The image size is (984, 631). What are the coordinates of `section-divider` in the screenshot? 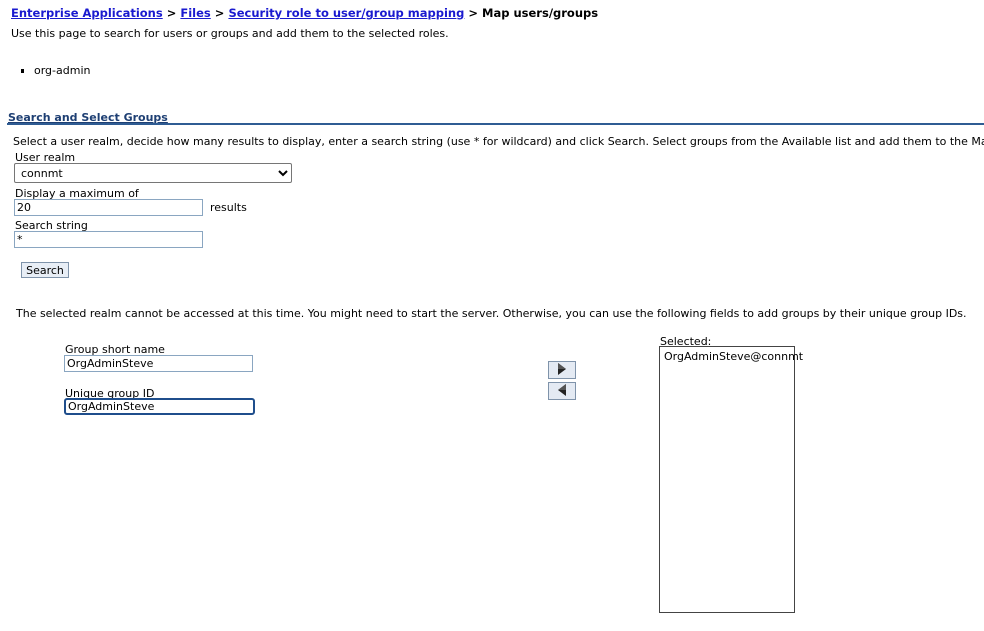 It's located at (495, 124).